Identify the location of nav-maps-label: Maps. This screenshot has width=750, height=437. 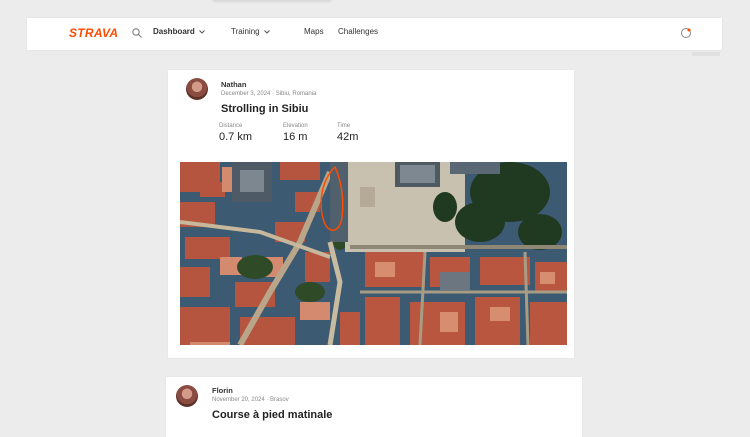
(314, 31).